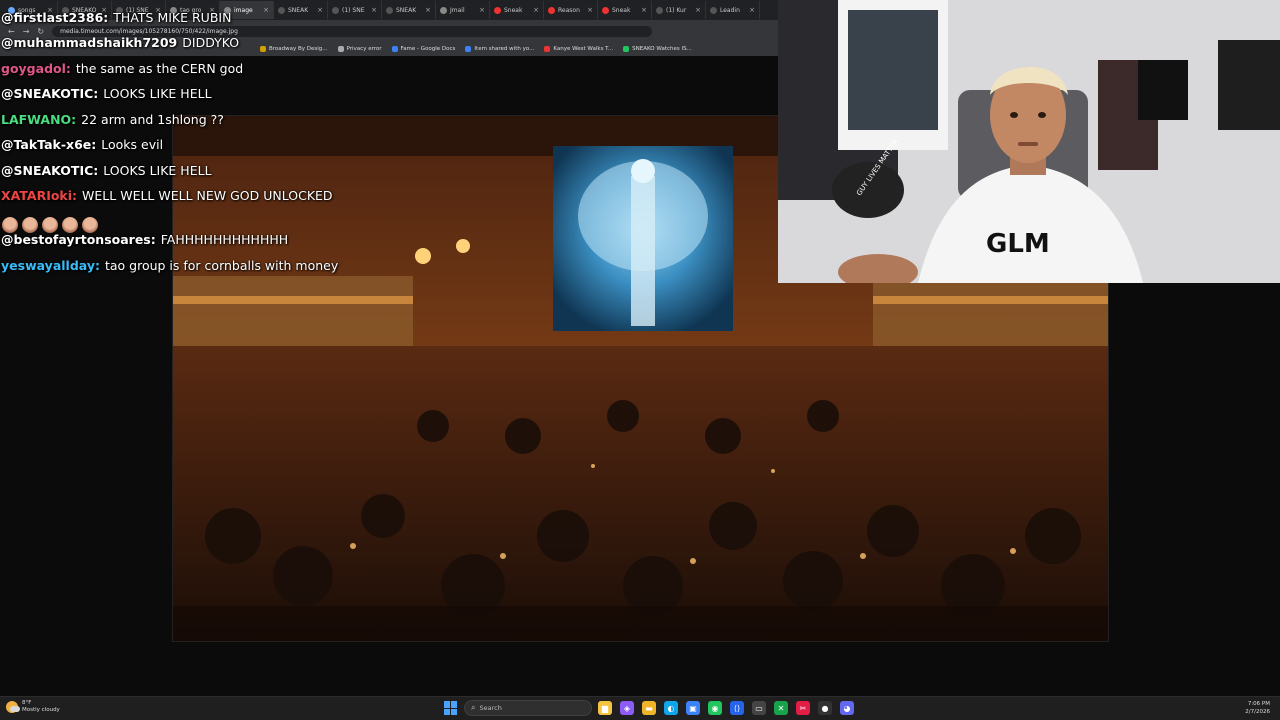  I want to click on taskbar-search: ⌕ Search, so click(528, 708).